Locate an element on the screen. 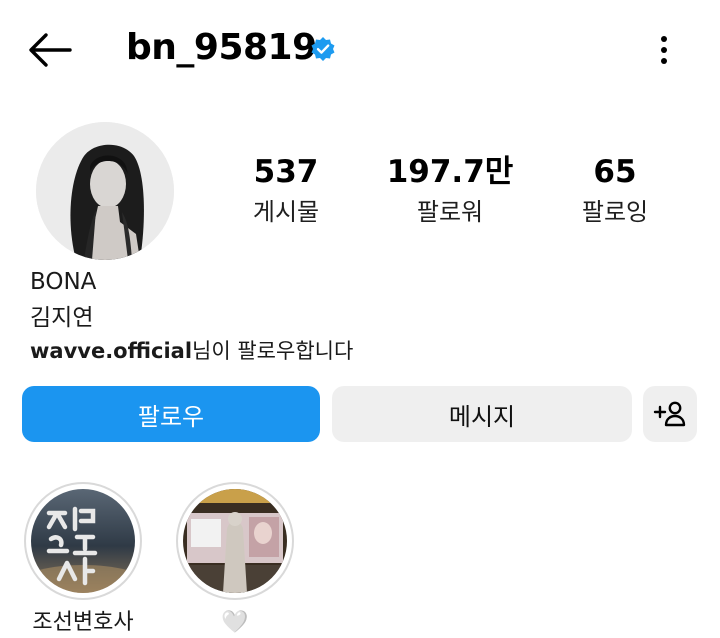 The height and width of the screenshot is (638, 720). story-highlight: 🤍 is located at coordinates (235, 560).